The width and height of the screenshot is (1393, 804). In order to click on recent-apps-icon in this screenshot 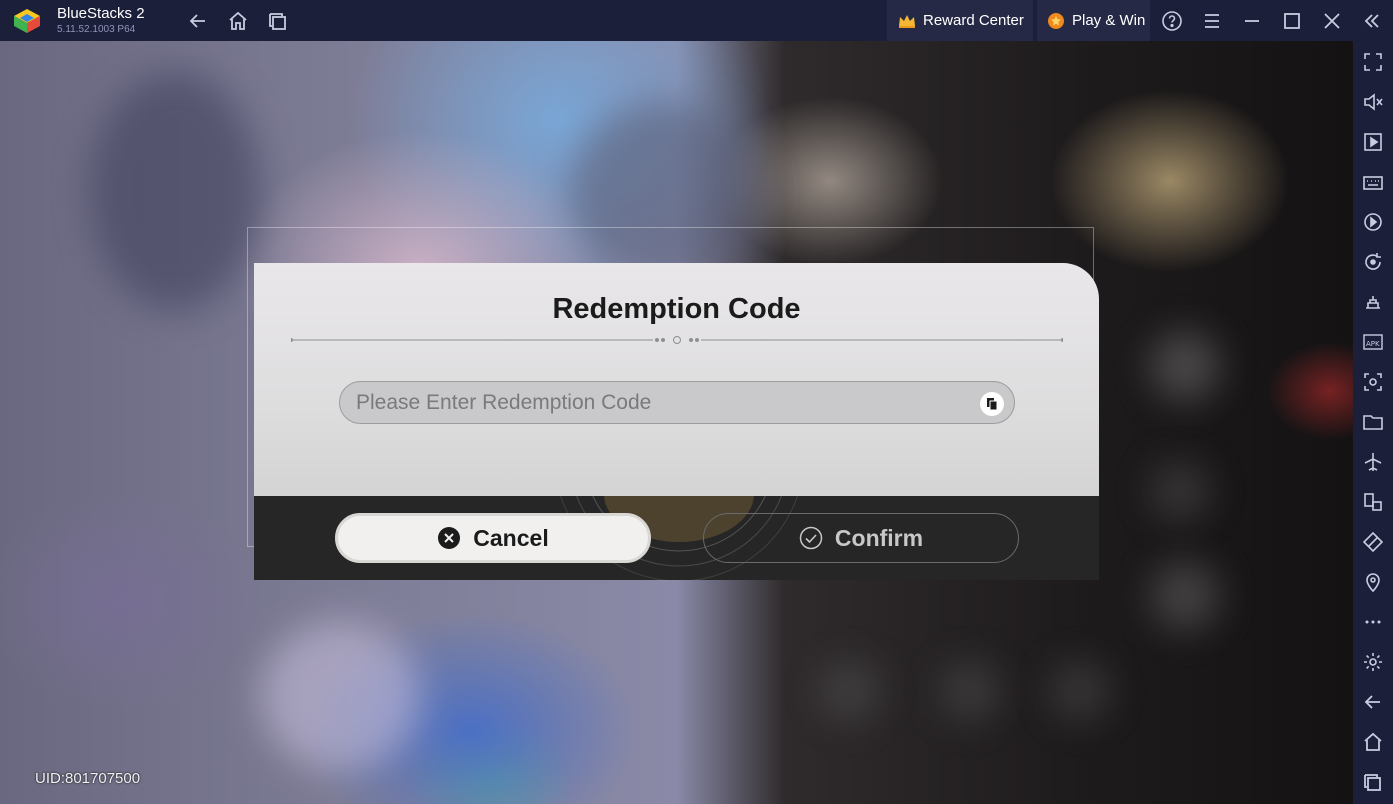, I will do `click(1373, 782)`.